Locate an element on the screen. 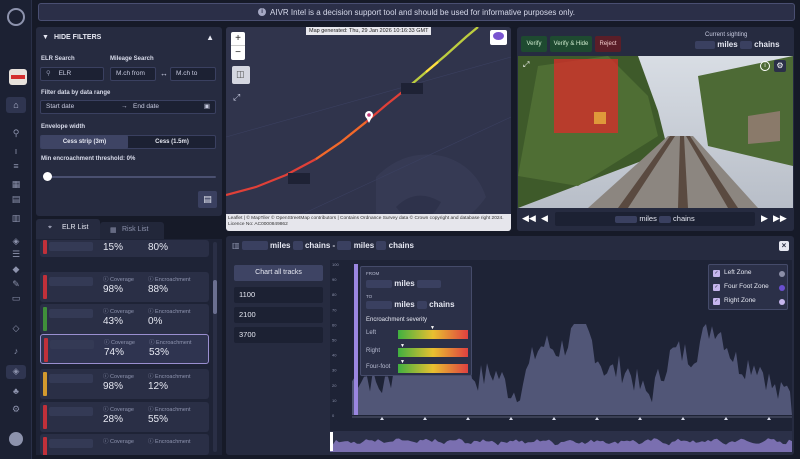 The width and height of the screenshot is (800, 459). elr-list-item: ⓘ Coverage ⓘ Encroachment is located at coordinates (124, 444).